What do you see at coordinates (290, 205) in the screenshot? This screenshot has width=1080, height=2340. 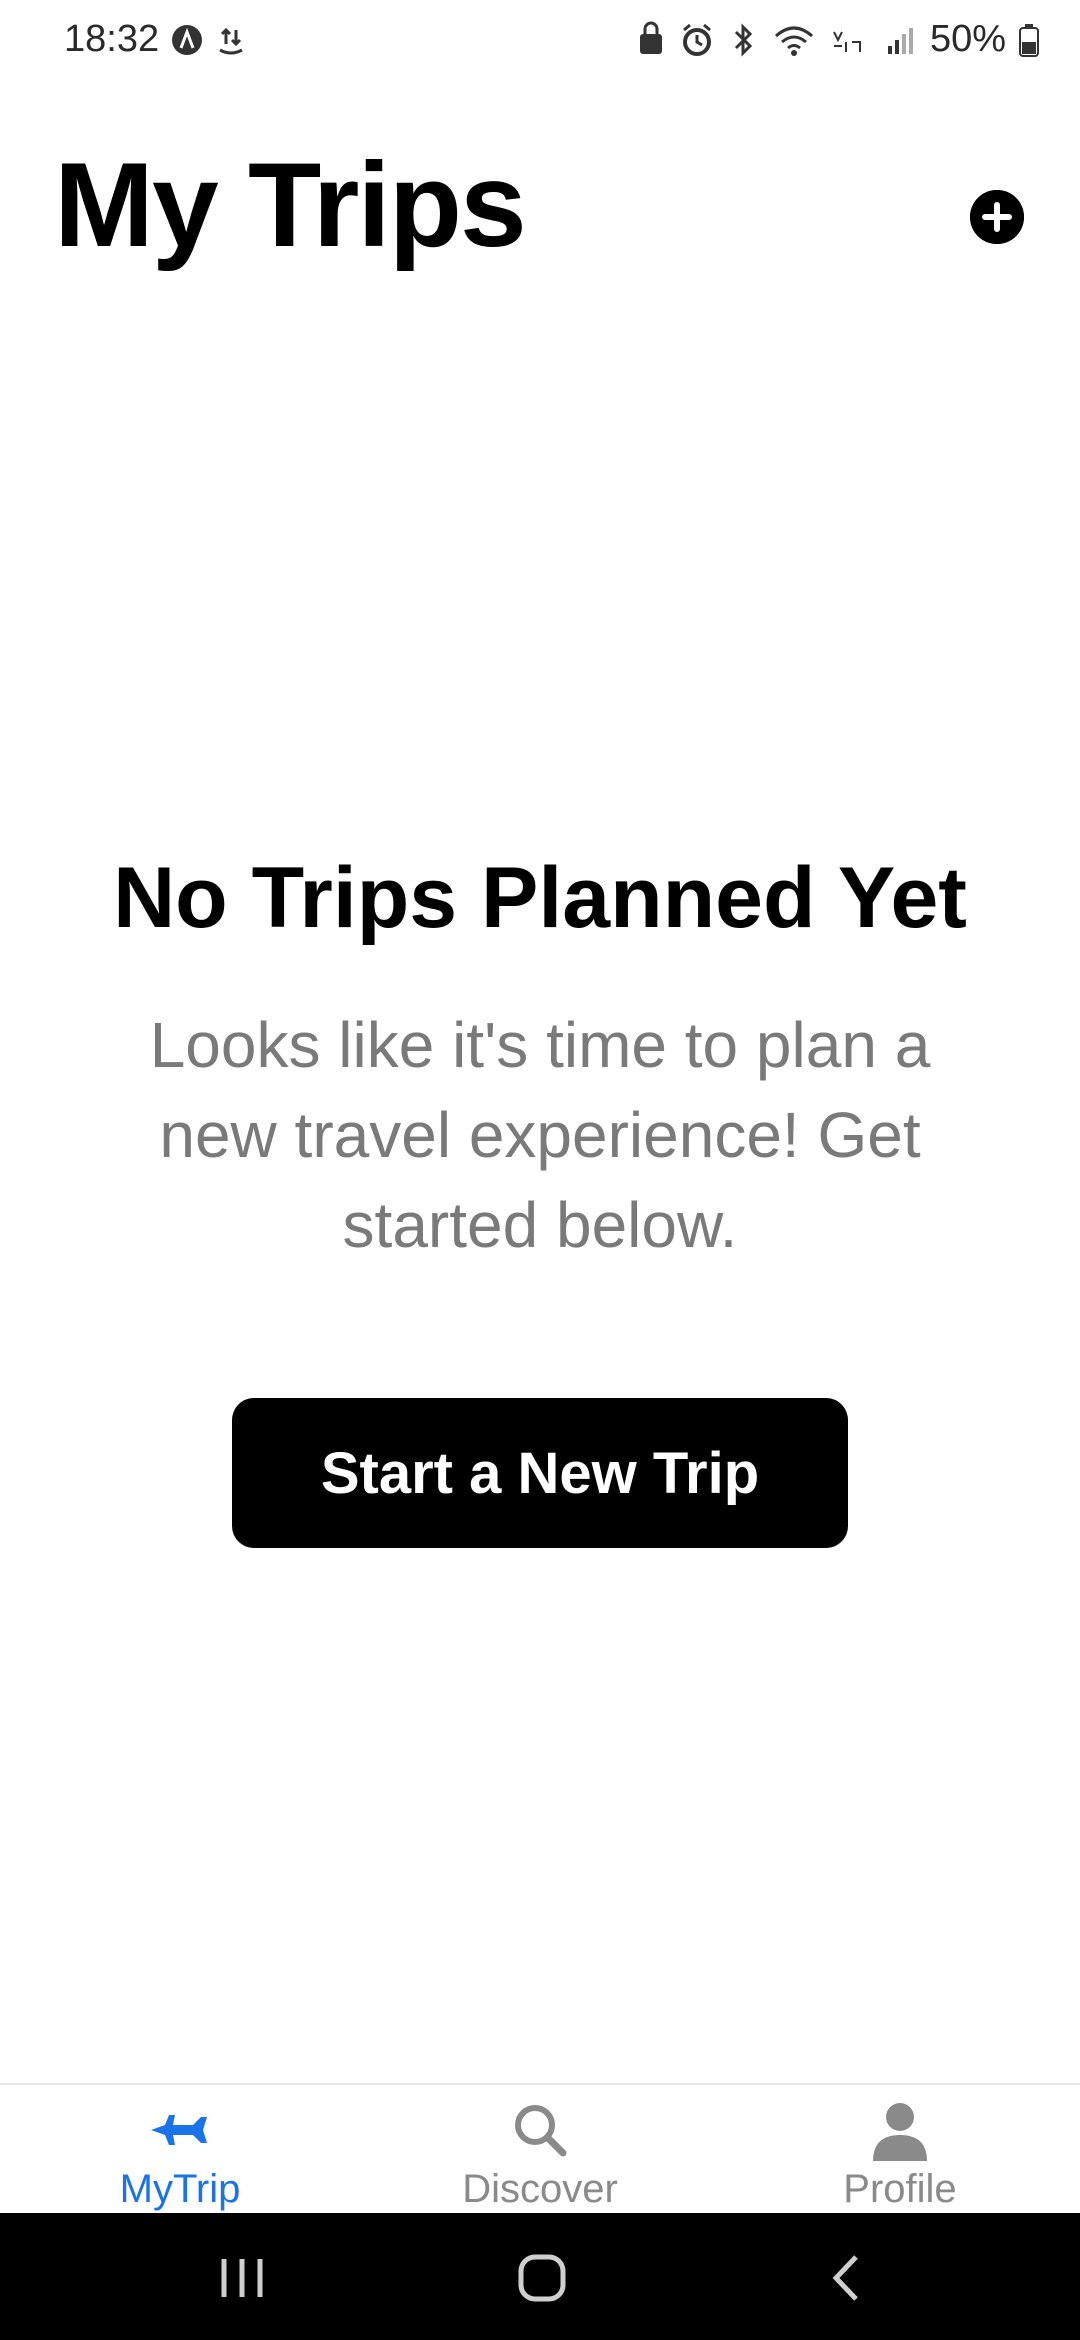 I see `page-title: My Trips` at bounding box center [290, 205].